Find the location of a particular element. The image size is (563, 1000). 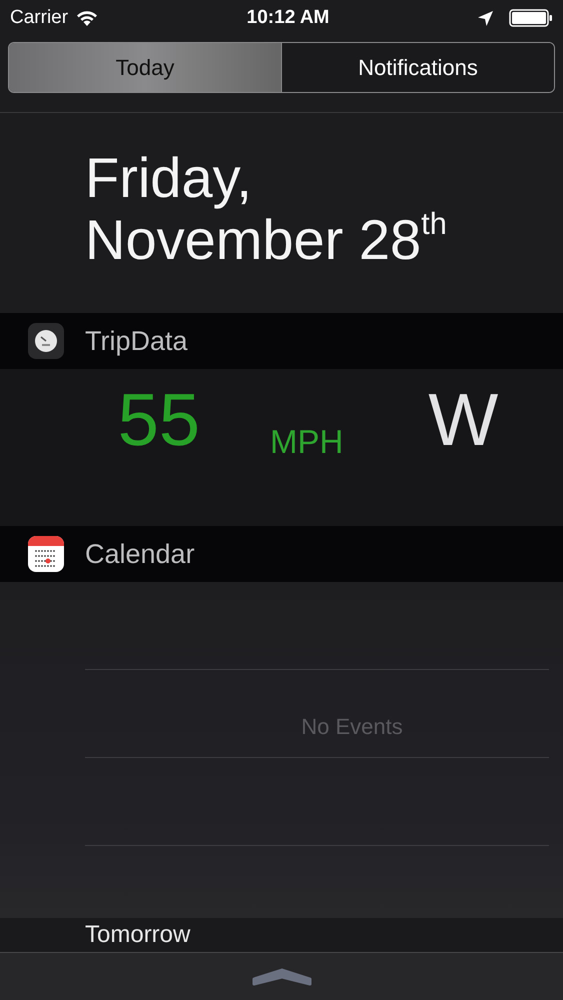

date-heading: November 28$^{th}$ is located at coordinates (266, 240).